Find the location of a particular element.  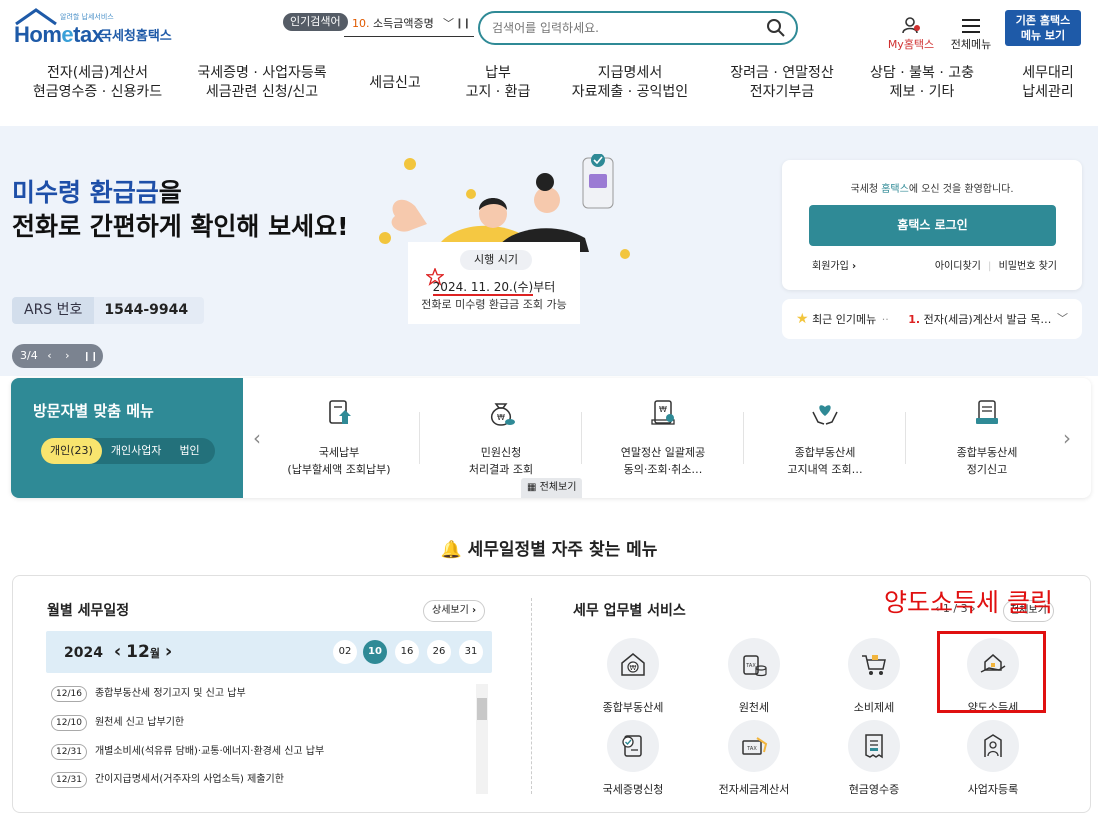

service-label: 원천세 is located at coordinates (754, 707).